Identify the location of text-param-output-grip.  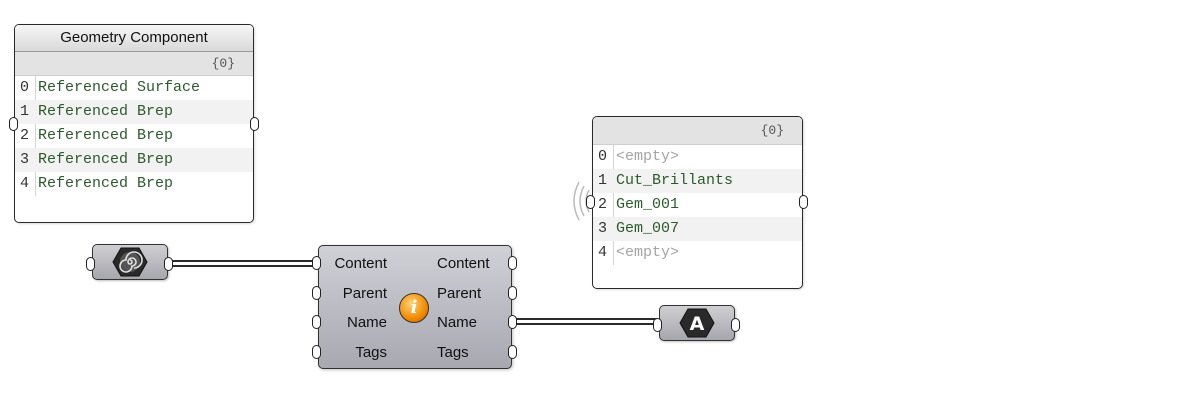
(735, 325).